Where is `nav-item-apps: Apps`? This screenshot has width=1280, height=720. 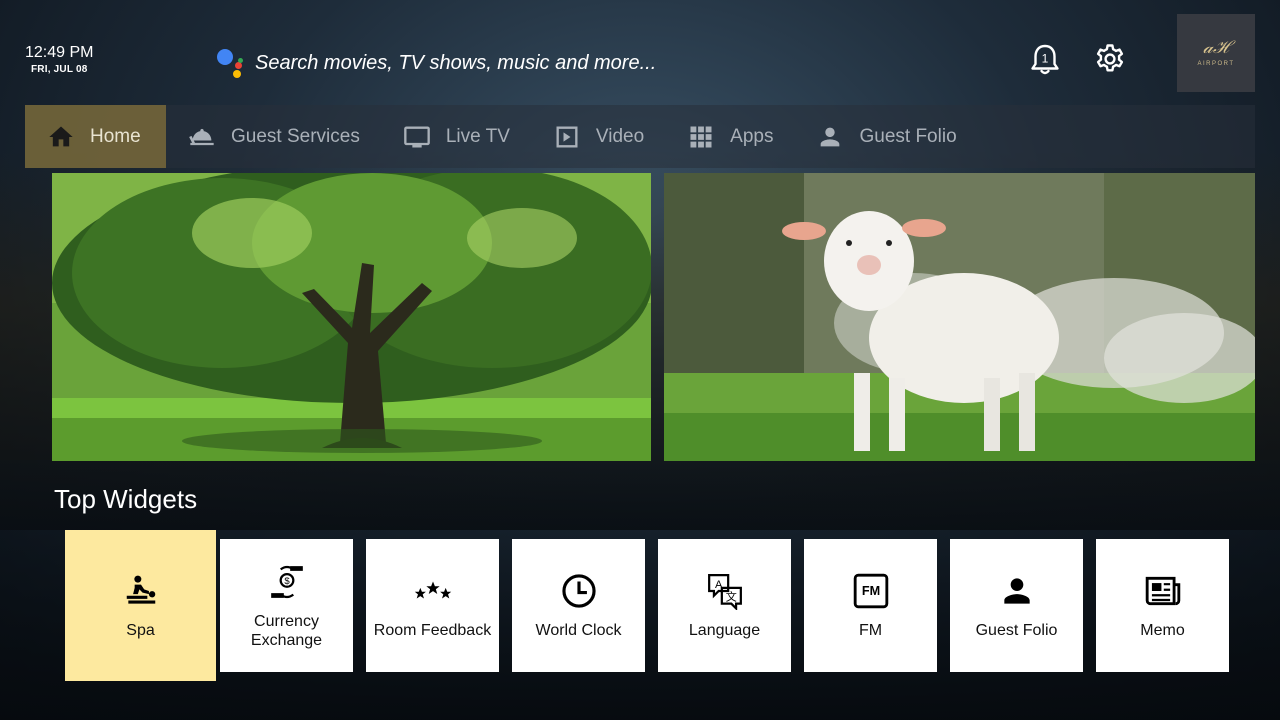 nav-item-apps: Apps is located at coordinates (729, 136).